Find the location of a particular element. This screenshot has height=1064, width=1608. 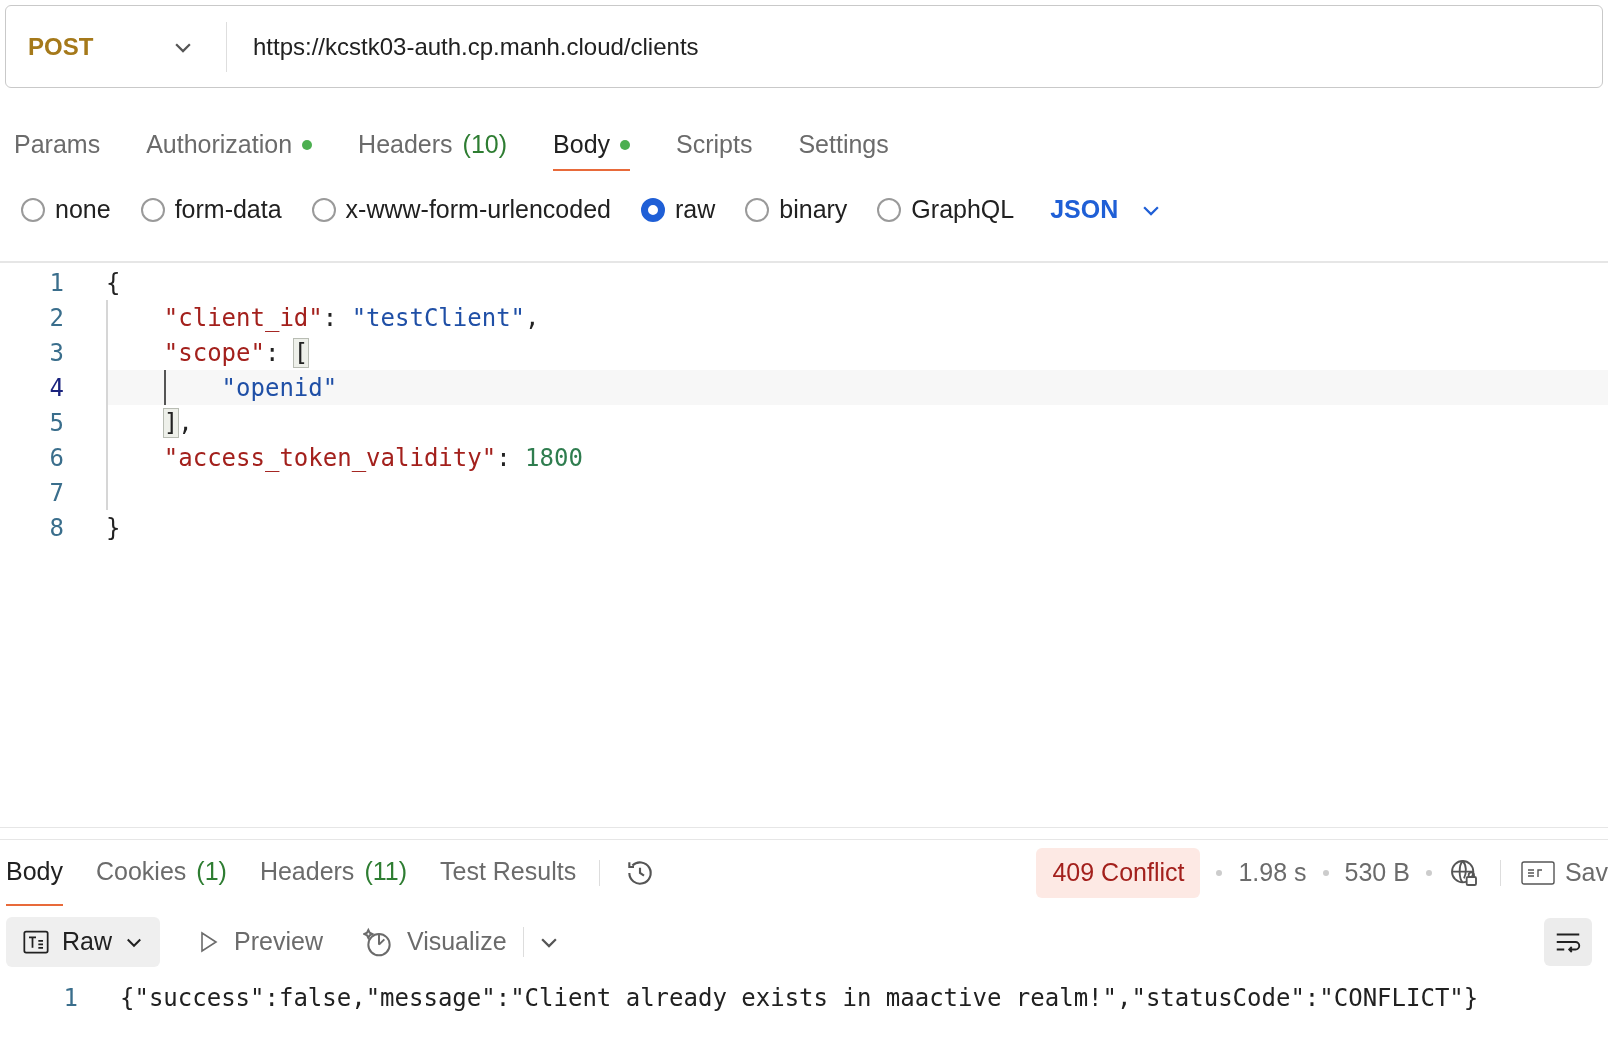

request-tab: Authorization is located at coordinates (229, 146).